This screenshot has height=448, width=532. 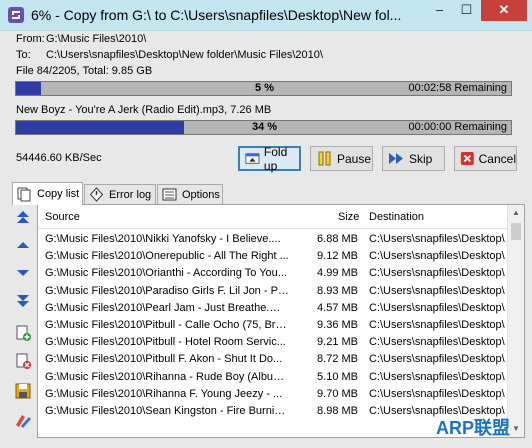 I want to click on pause-icon, so click(x=324, y=158).